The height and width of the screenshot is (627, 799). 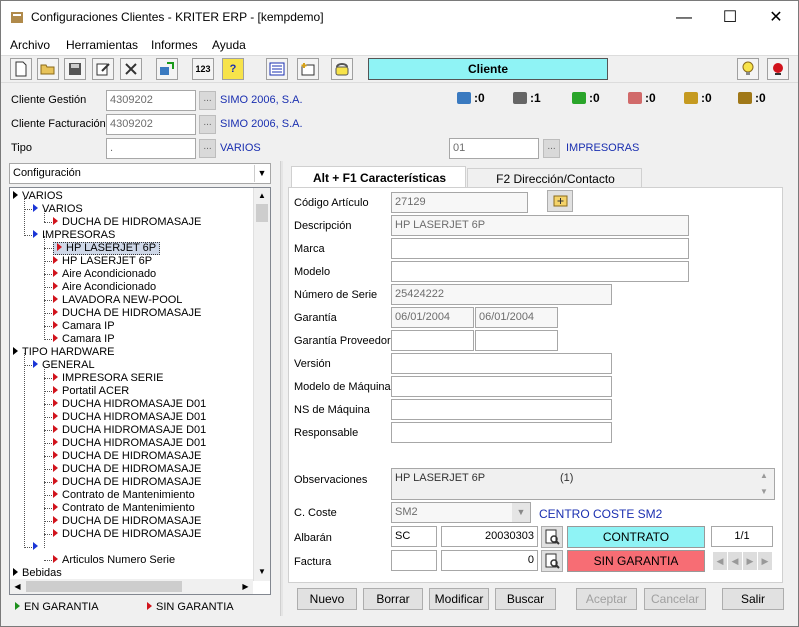 I want to click on tree-item: IMPRESORA SERIE, so click(x=108, y=378).